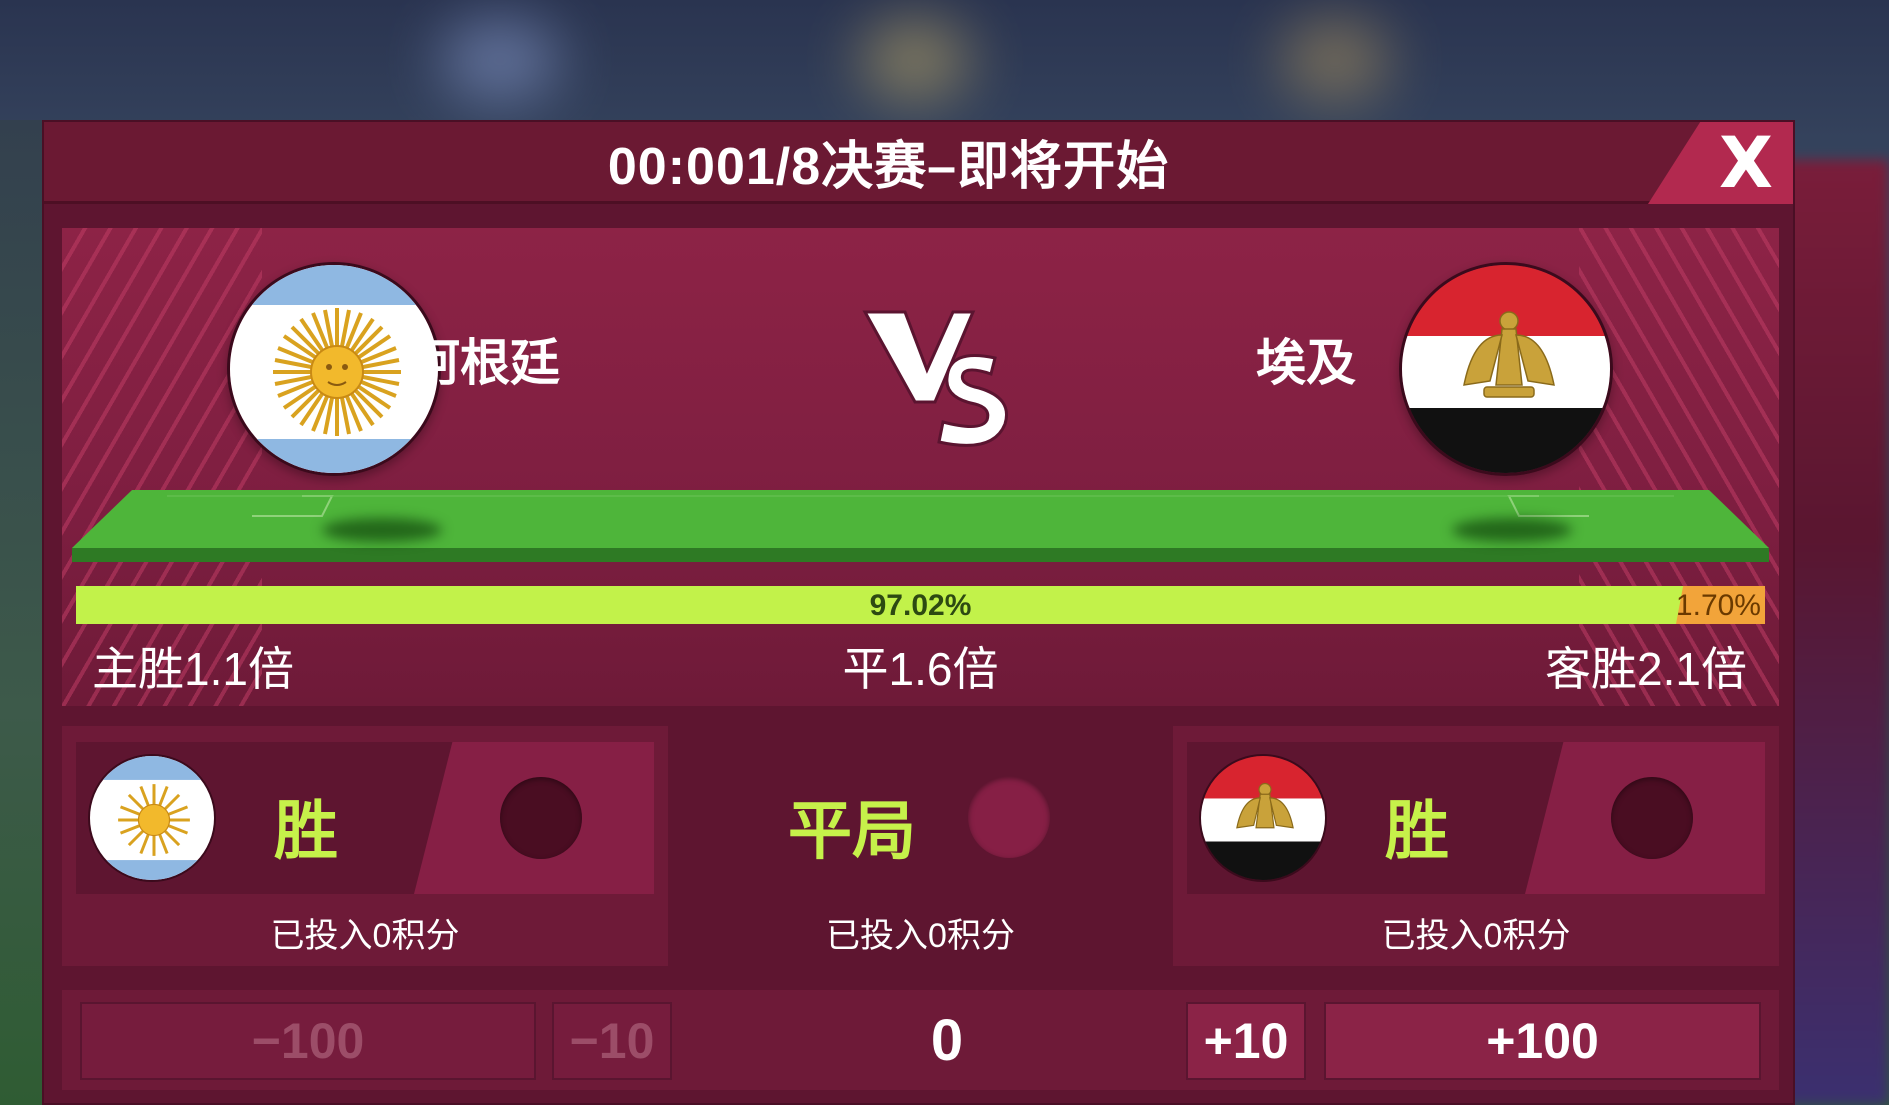 The image size is (1889, 1105). Describe the element at coordinates (1306, 363) in the screenshot. I see `away-team-name: 埃及` at that location.